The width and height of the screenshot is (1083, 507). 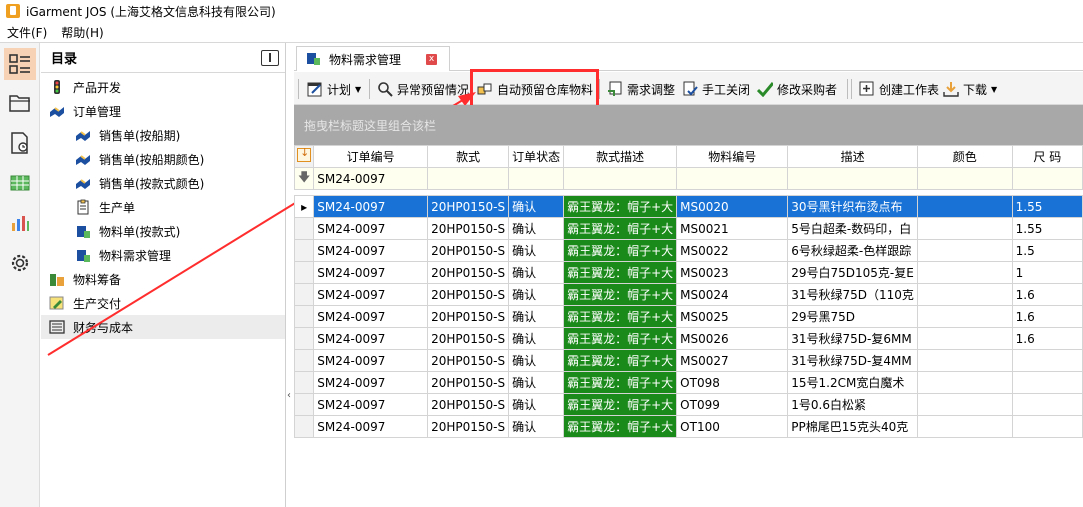 What do you see at coordinates (20, 263) in the screenshot?
I see `gear-icon` at bounding box center [20, 263].